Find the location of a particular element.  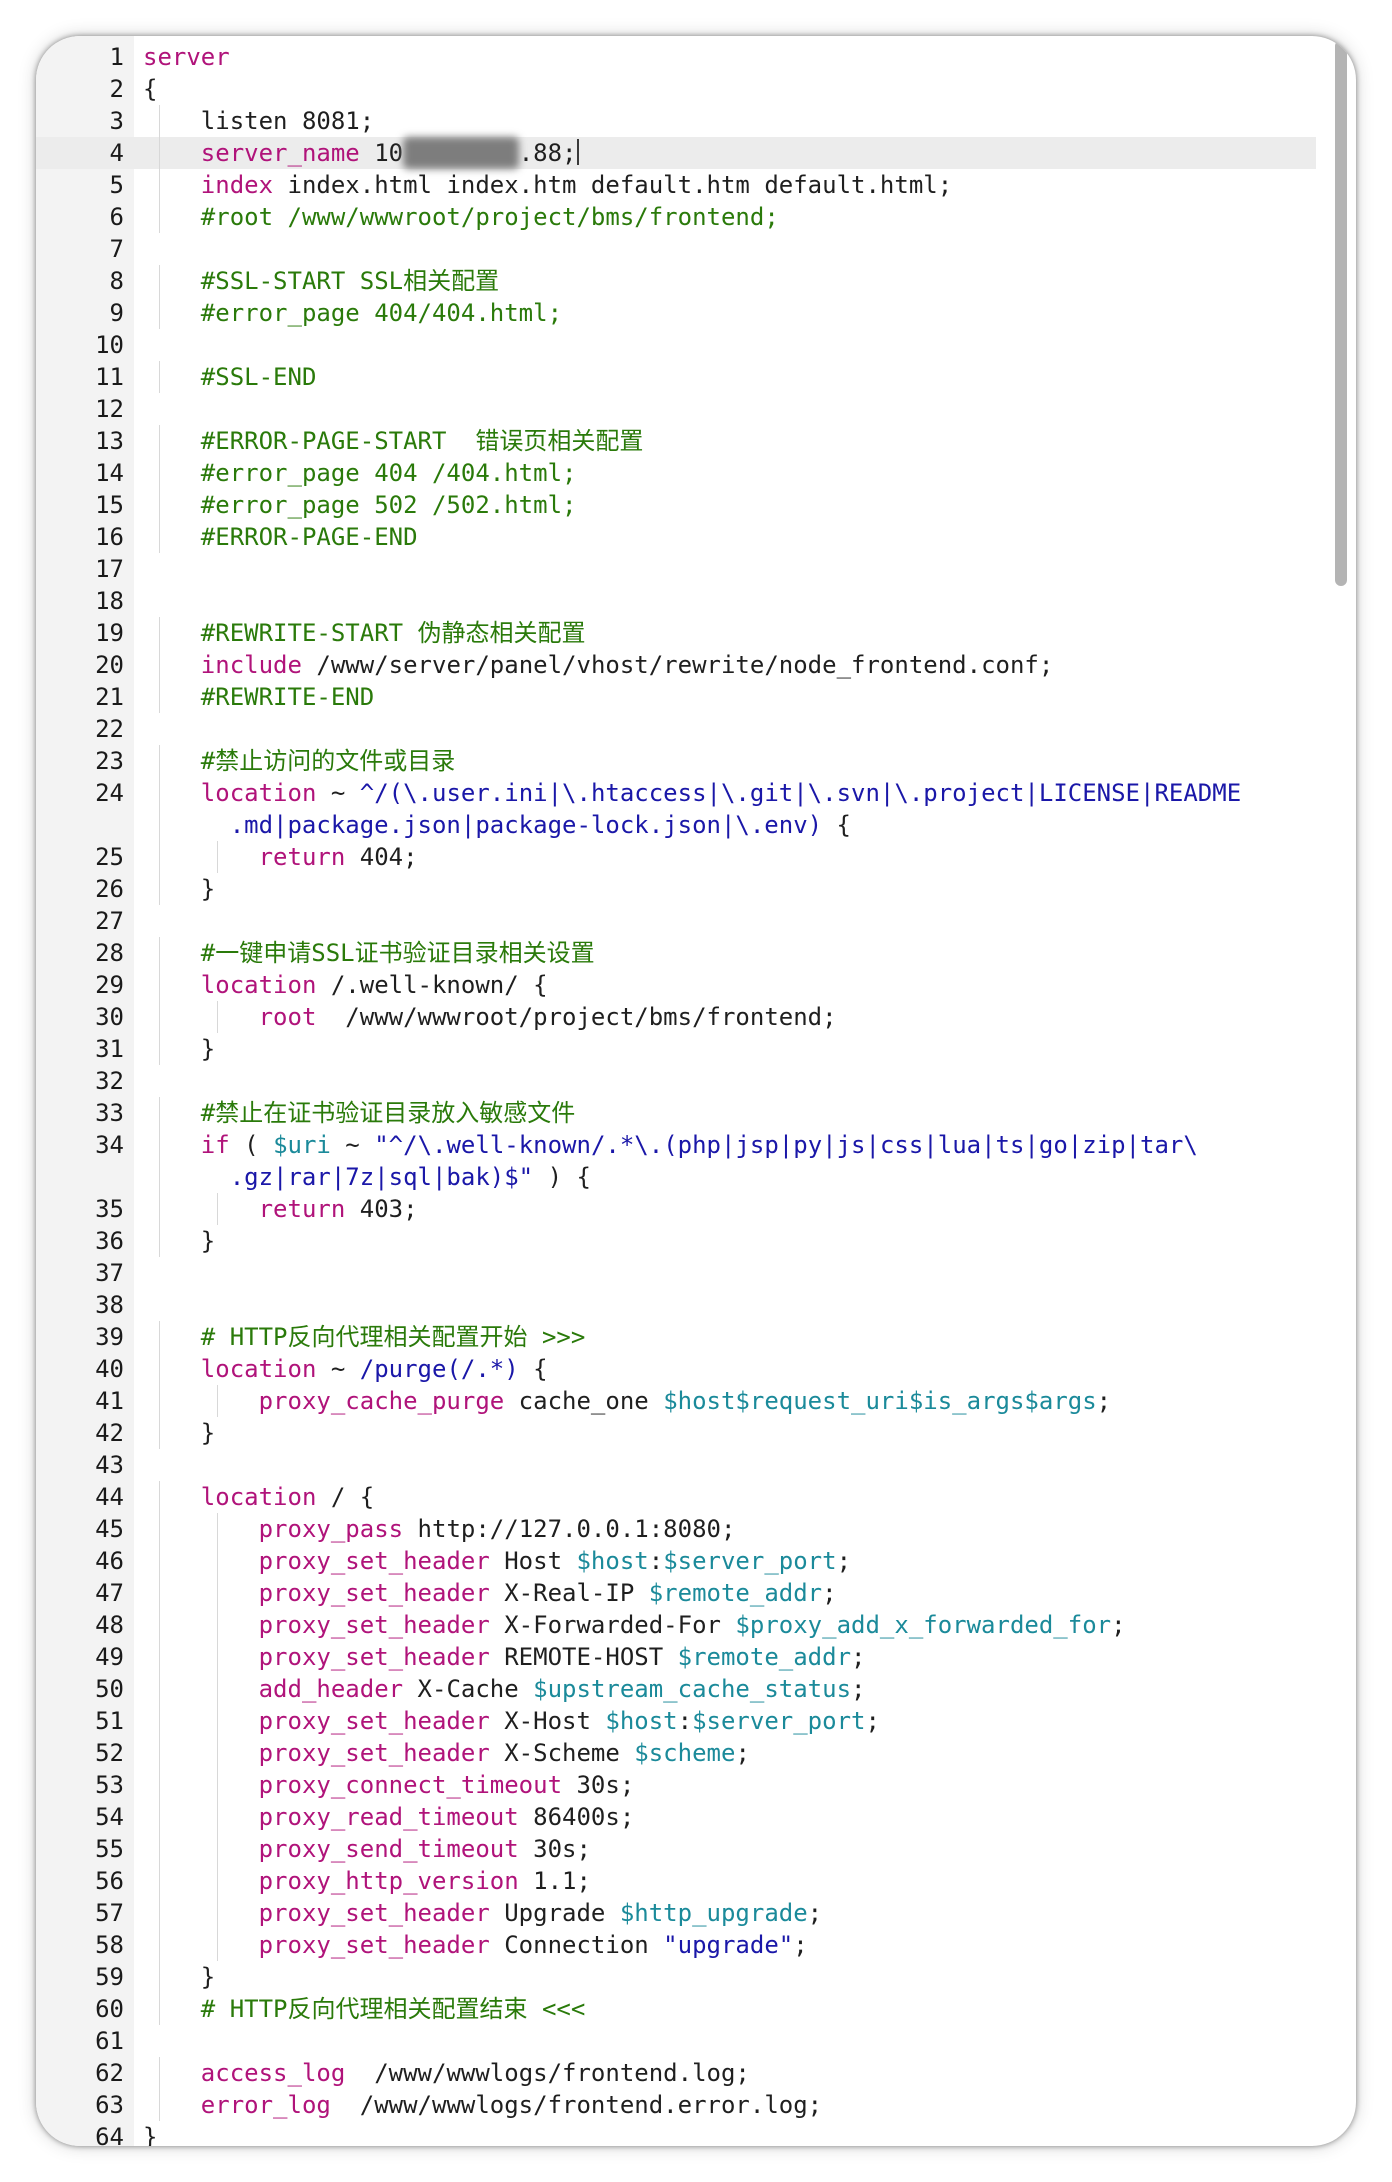

code-line: 38 is located at coordinates (676, 1305).